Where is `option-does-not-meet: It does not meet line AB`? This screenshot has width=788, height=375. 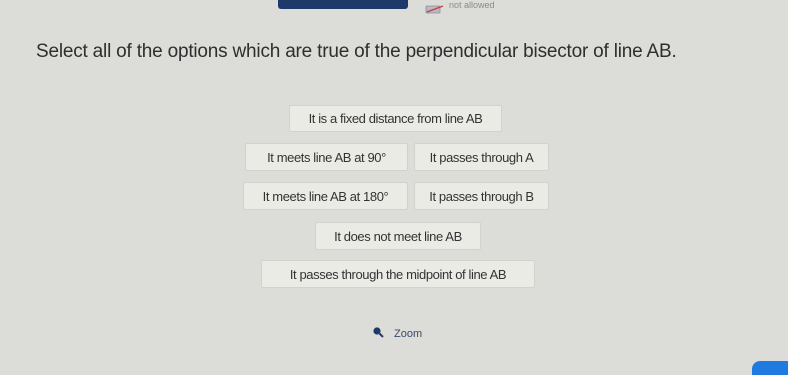
option-does-not-meet: It does not meet line AB is located at coordinates (398, 236).